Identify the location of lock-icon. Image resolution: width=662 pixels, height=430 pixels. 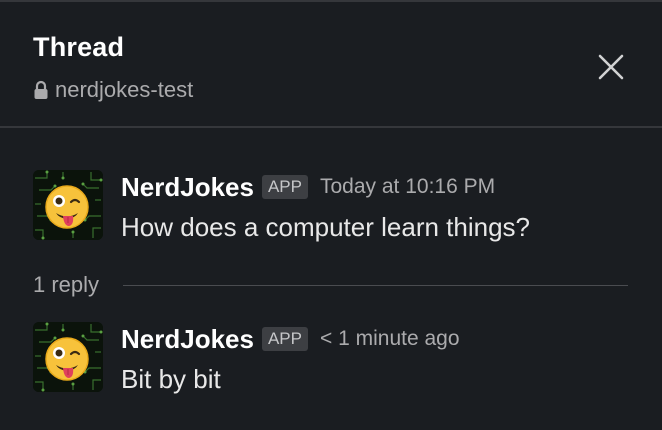
(41, 90).